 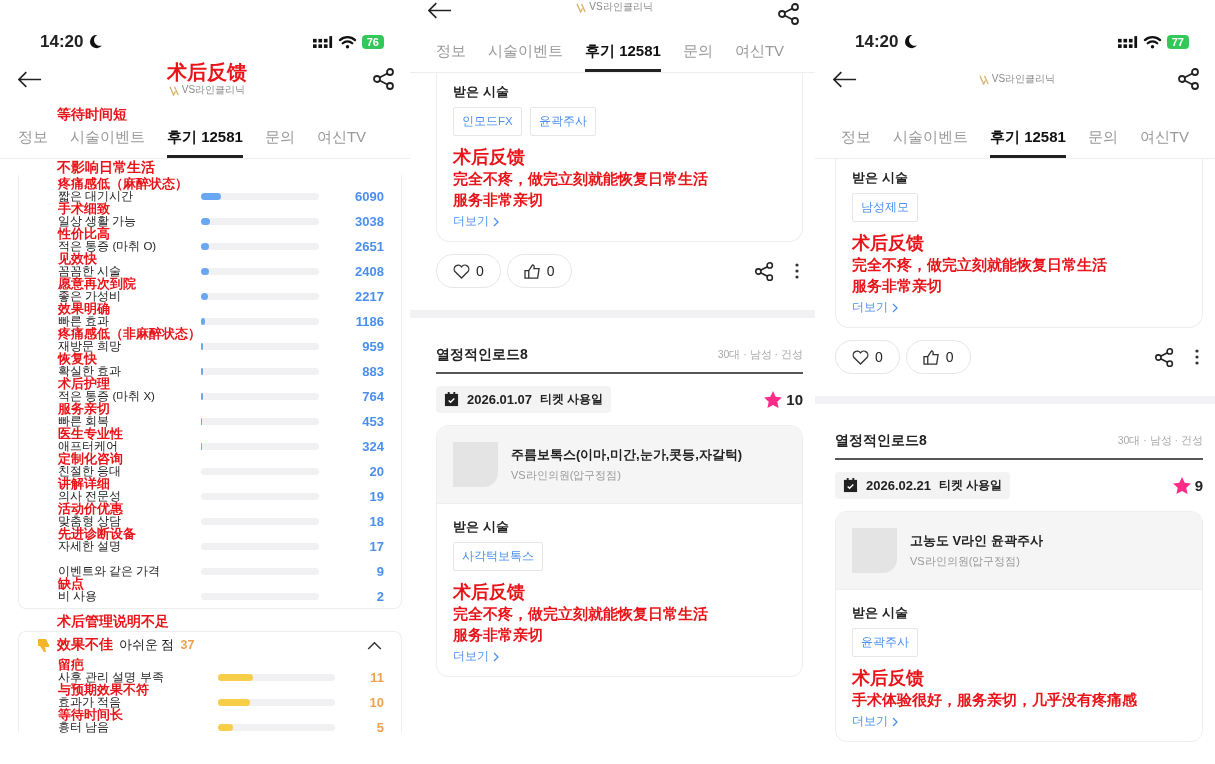 What do you see at coordinates (90, 271) in the screenshot?
I see `stat-label: 꼼꼼한 시술` at bounding box center [90, 271].